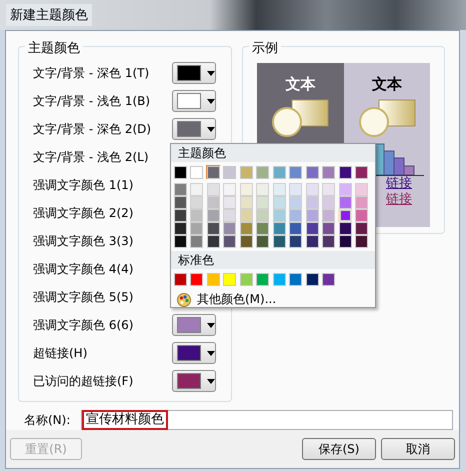 The image size is (466, 471). I want to click on dialog-button: 取消, so click(418, 449).